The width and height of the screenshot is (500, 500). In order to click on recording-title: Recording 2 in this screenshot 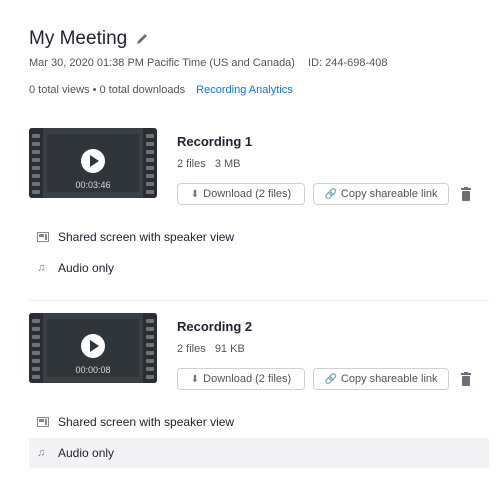, I will do `click(215, 326)`.